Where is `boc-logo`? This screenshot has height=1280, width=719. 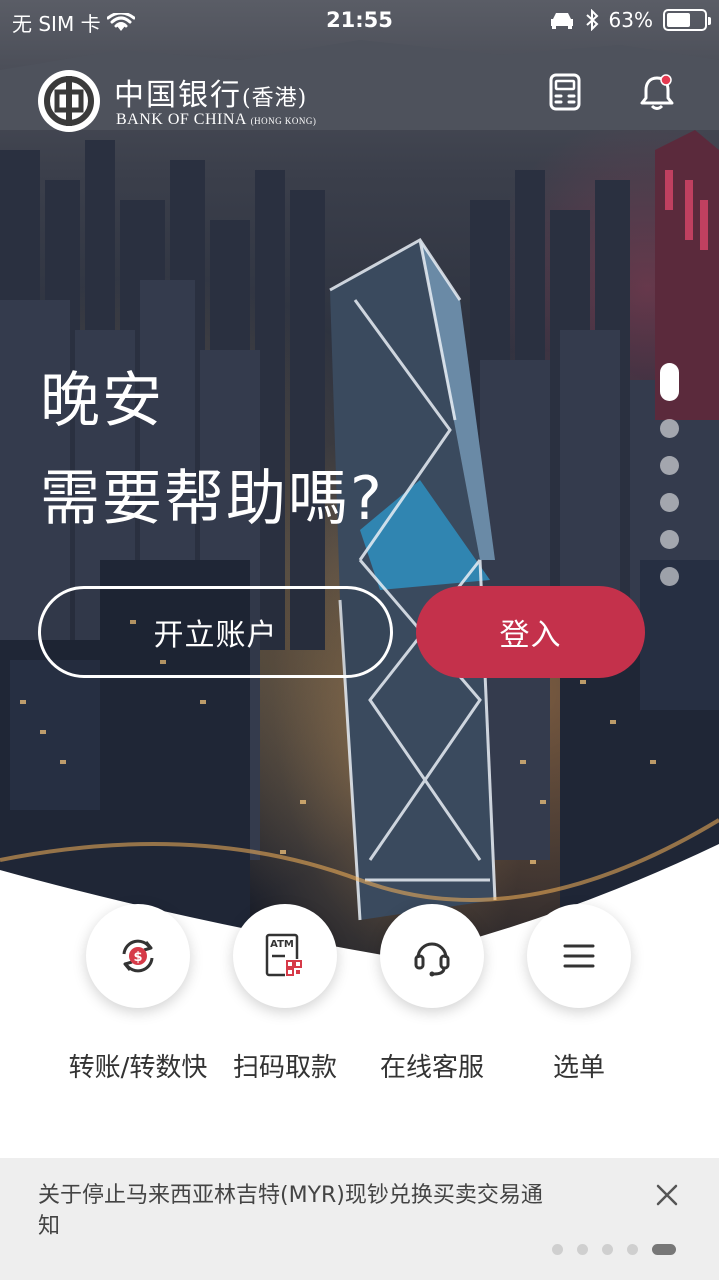 boc-logo is located at coordinates (69, 101).